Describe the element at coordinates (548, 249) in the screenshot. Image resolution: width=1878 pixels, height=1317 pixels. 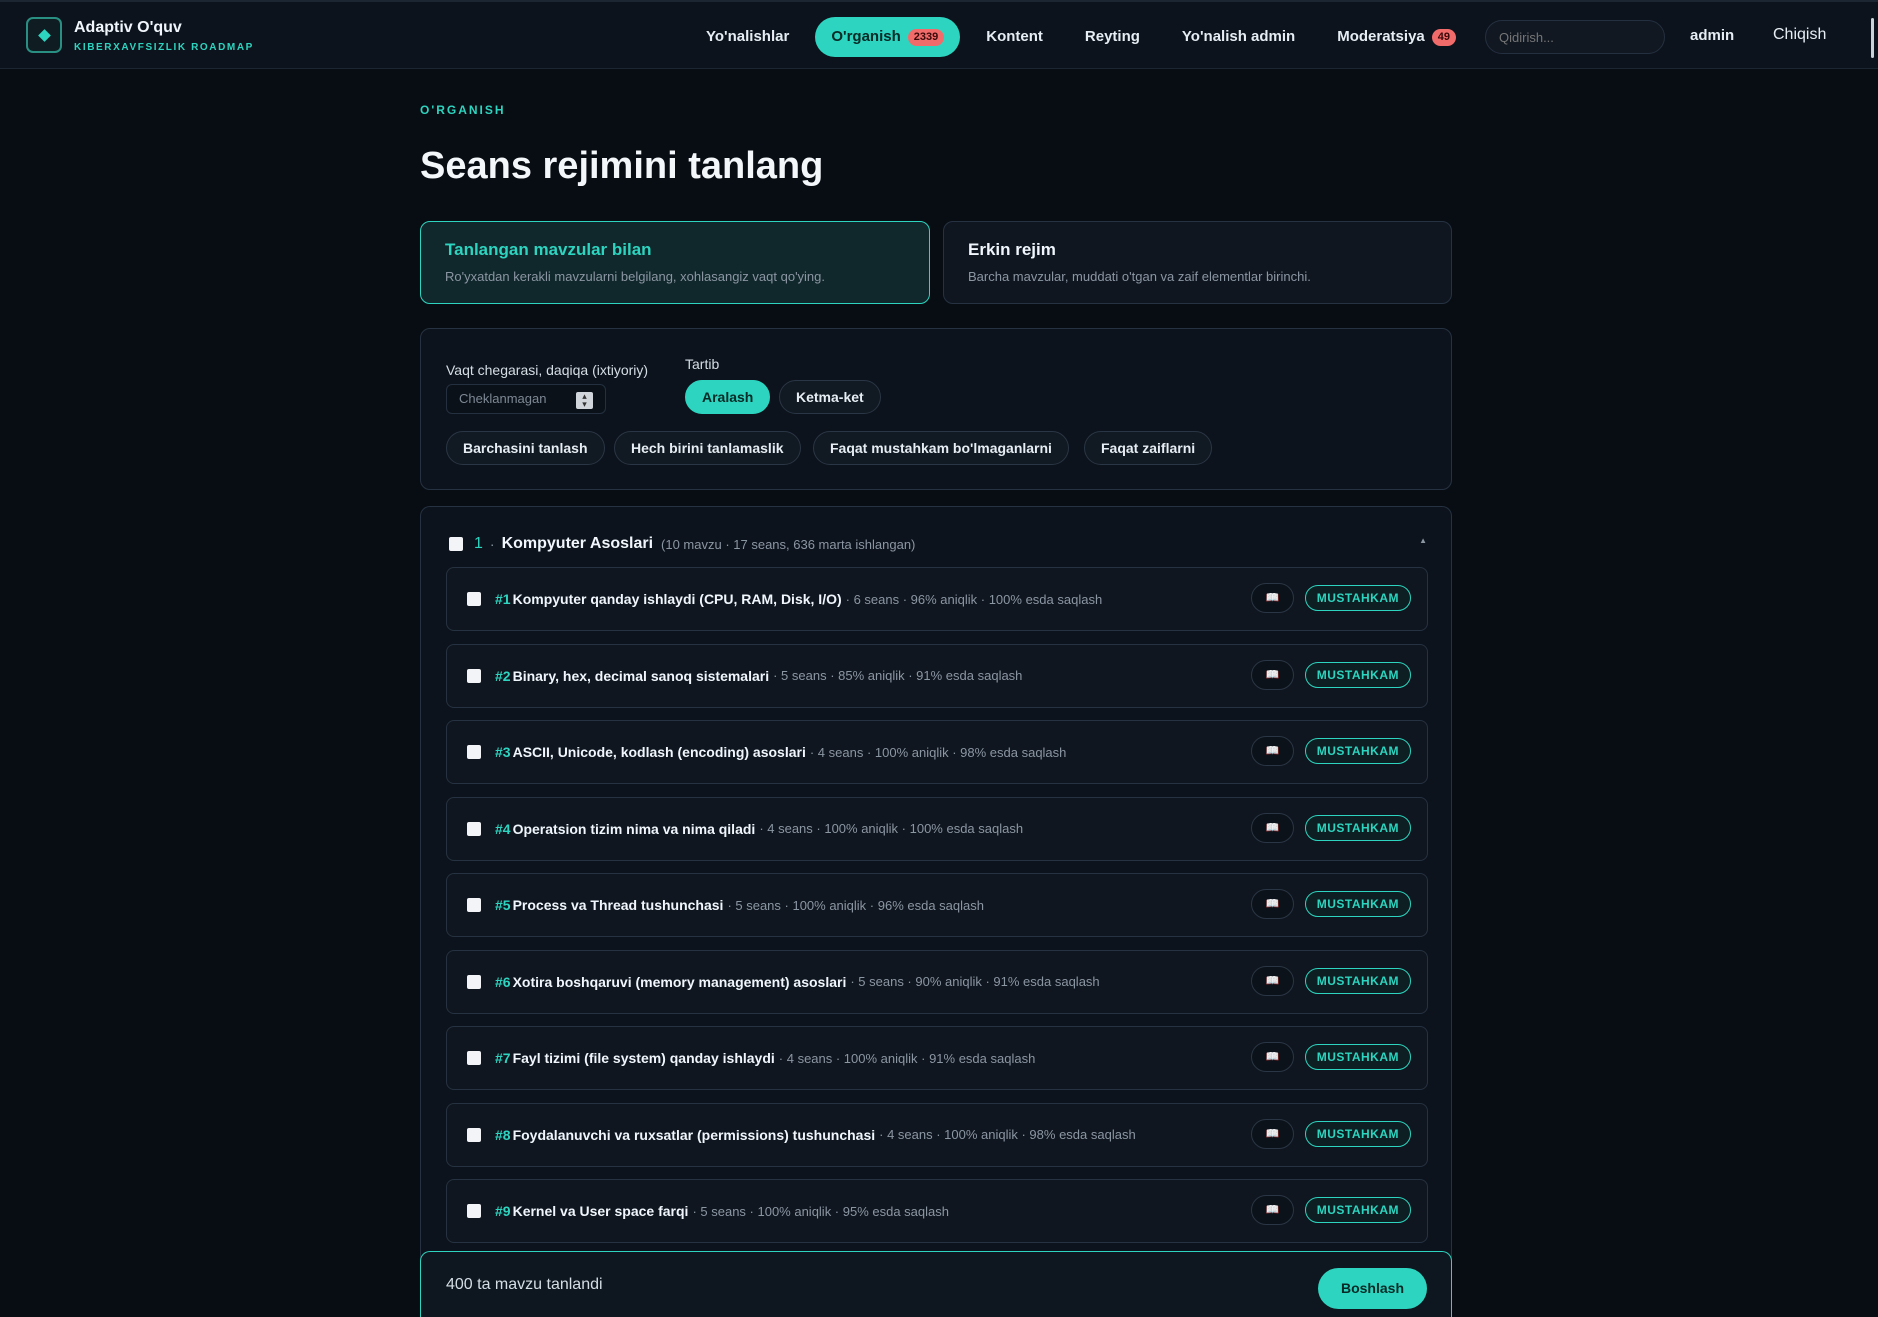
I see `mode-title: Tanlangan mavzular bilan` at that location.